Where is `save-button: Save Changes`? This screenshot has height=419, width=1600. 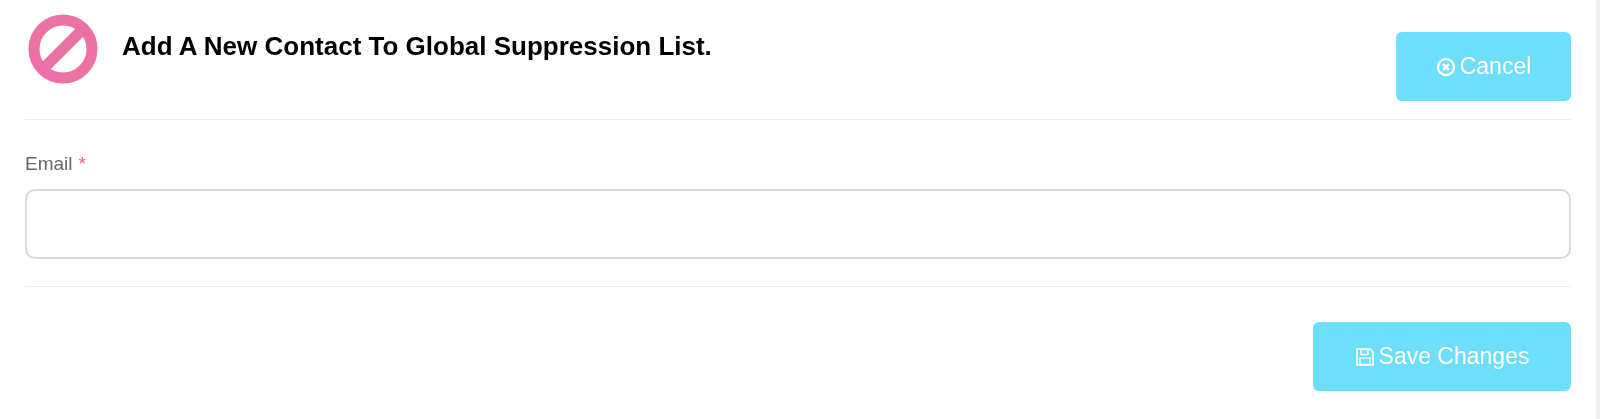 save-button: Save Changes is located at coordinates (1442, 356).